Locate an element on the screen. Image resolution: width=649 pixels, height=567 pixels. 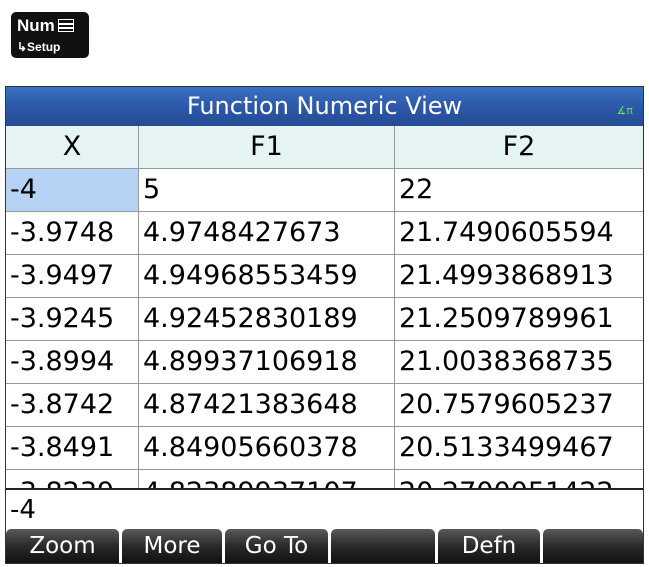
table-cell-x: -3.9245 is located at coordinates (72, 319).